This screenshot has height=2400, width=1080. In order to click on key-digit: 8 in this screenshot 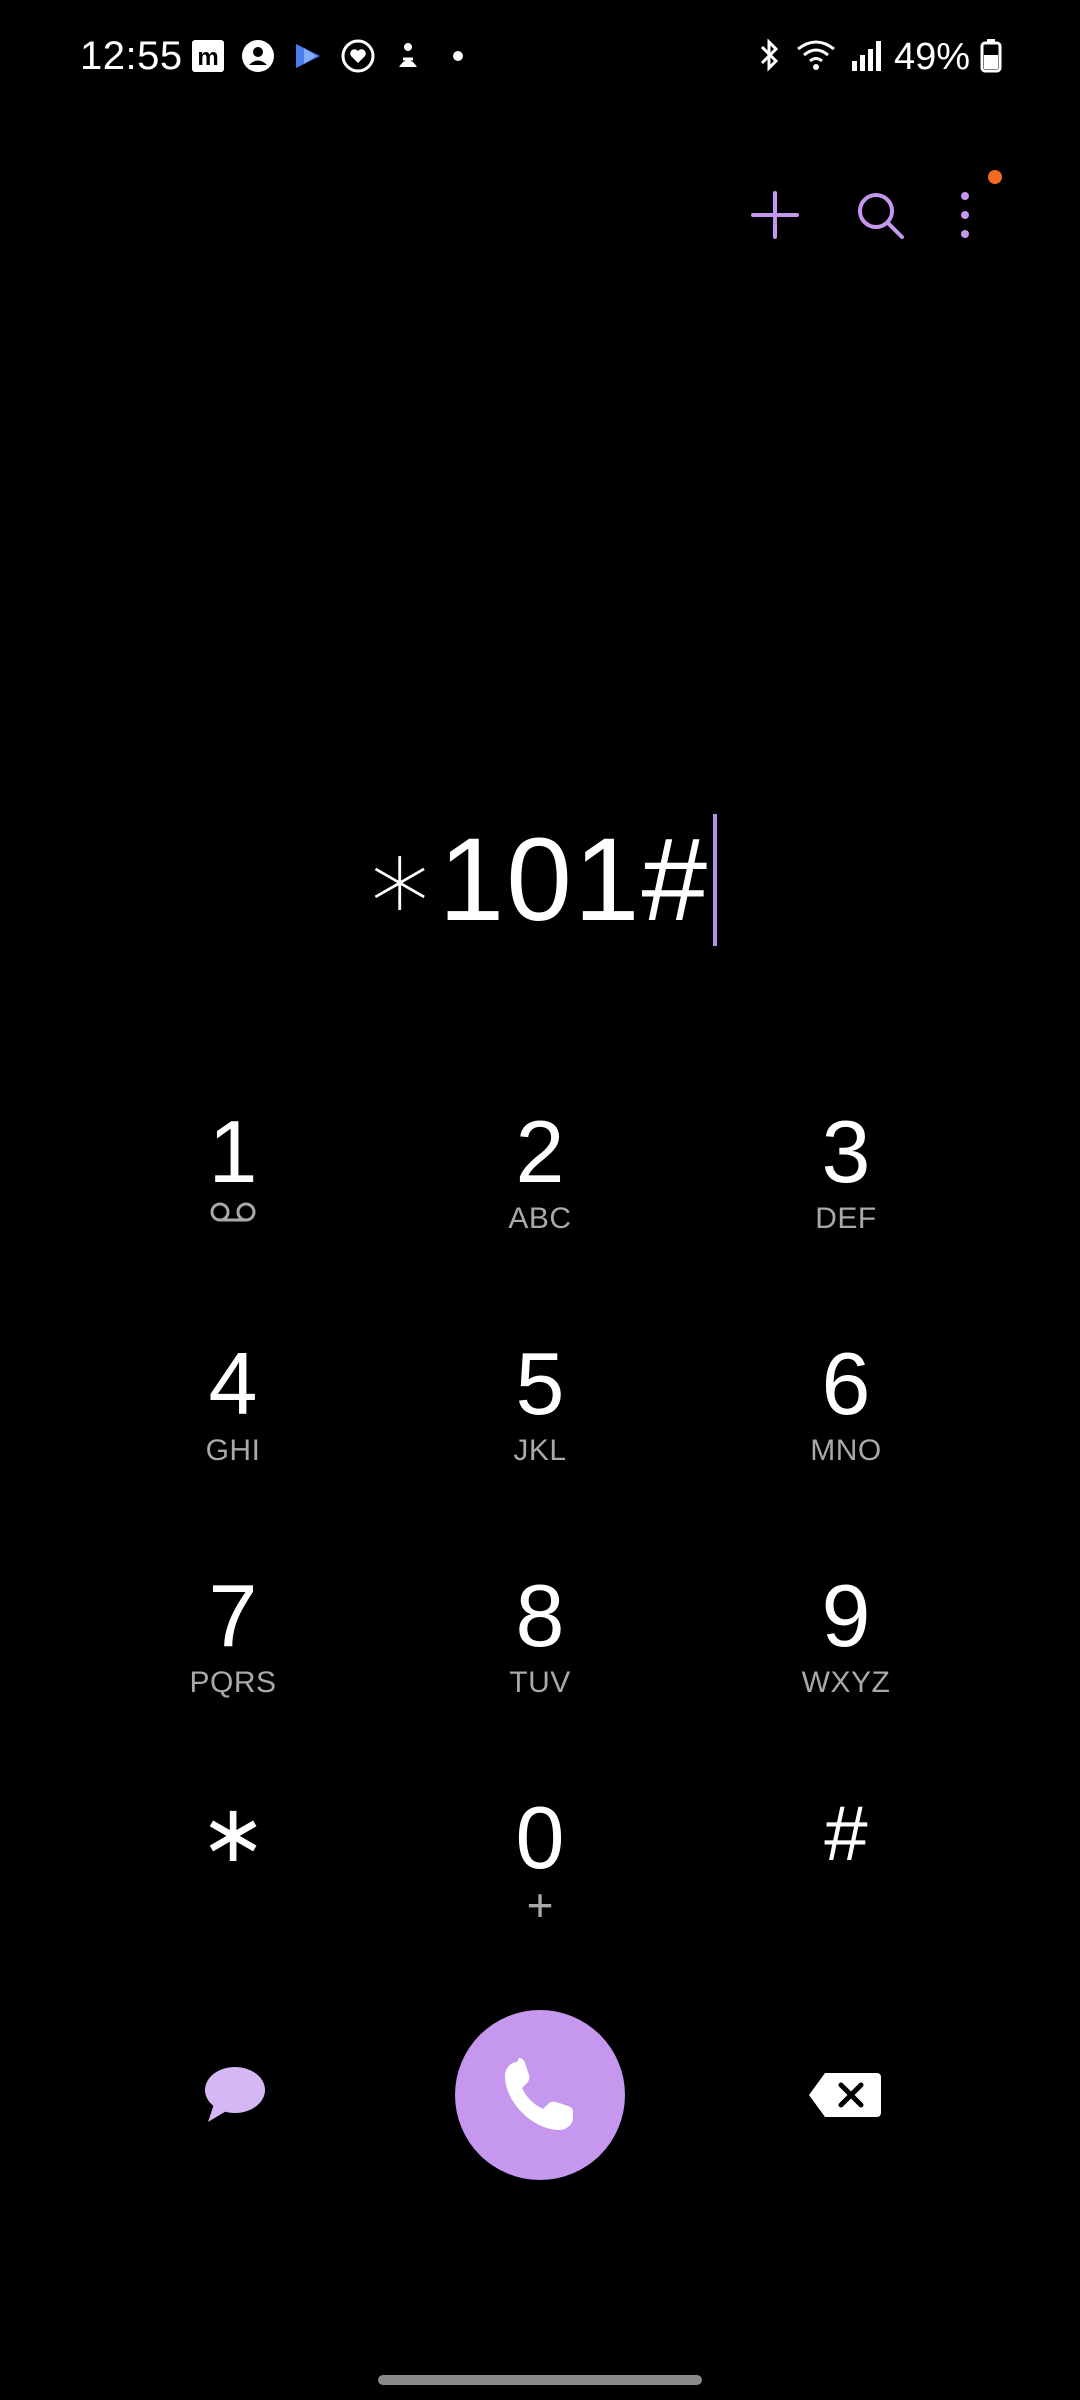, I will do `click(540, 1615)`.